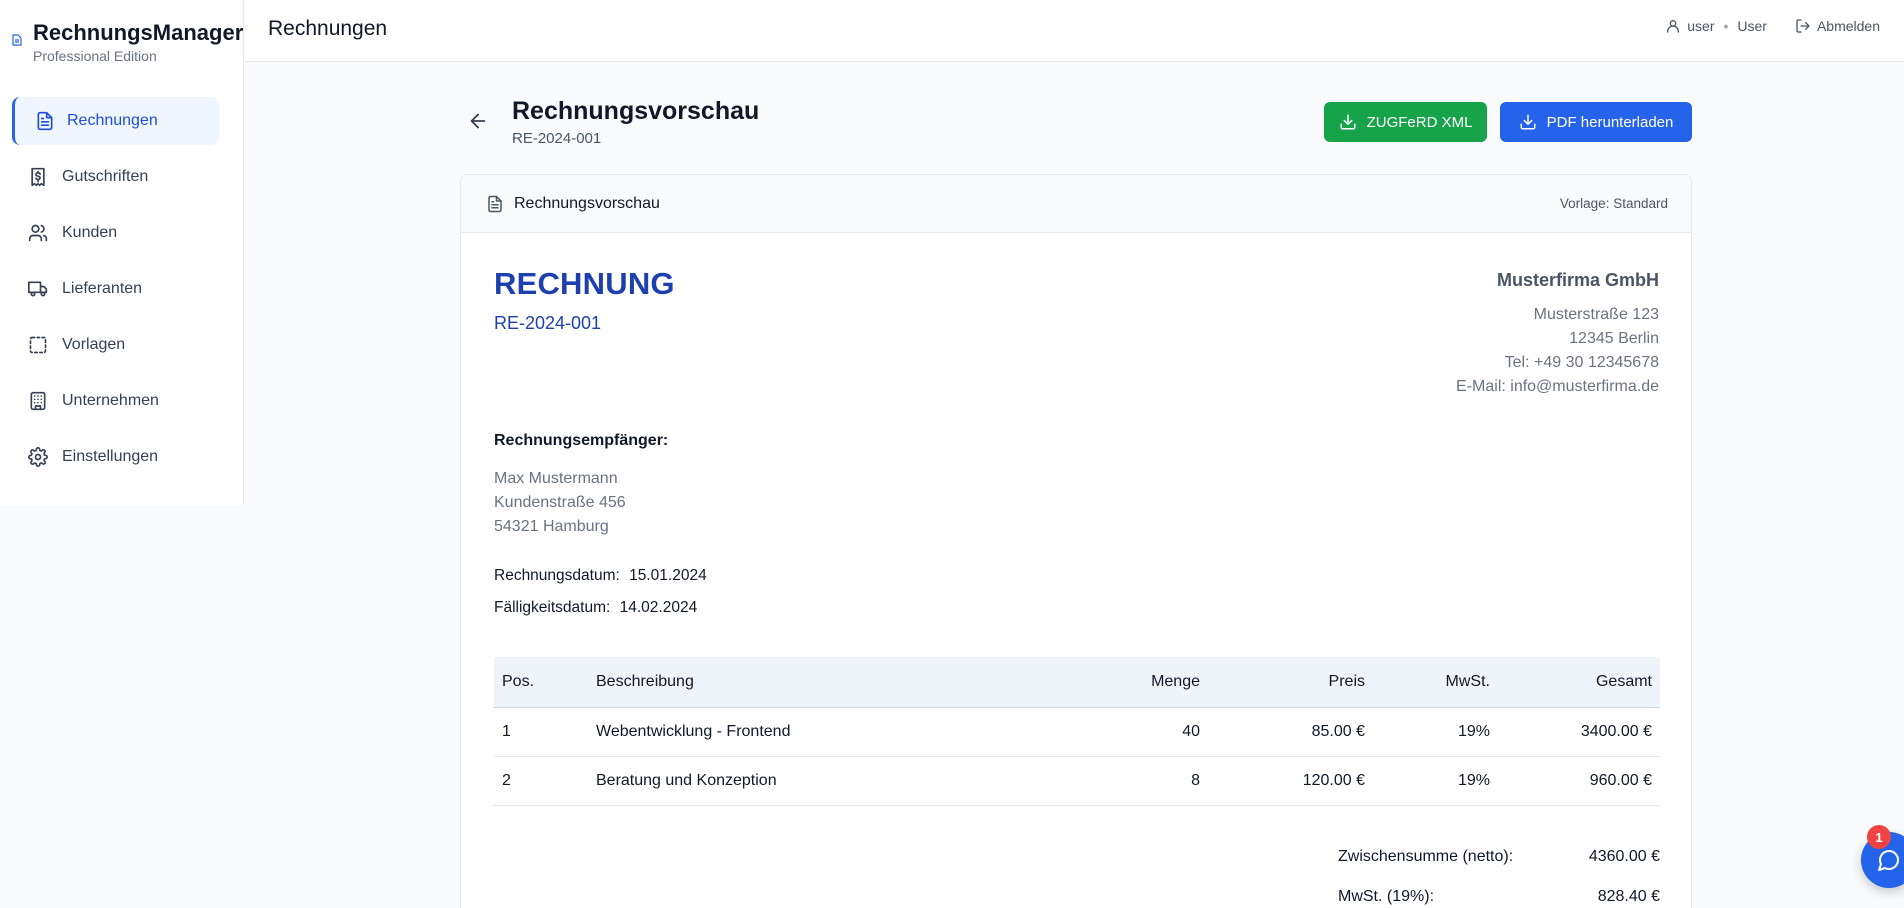  Describe the element at coordinates (38, 177) in the screenshot. I see `receipt-dollar-icon` at that location.